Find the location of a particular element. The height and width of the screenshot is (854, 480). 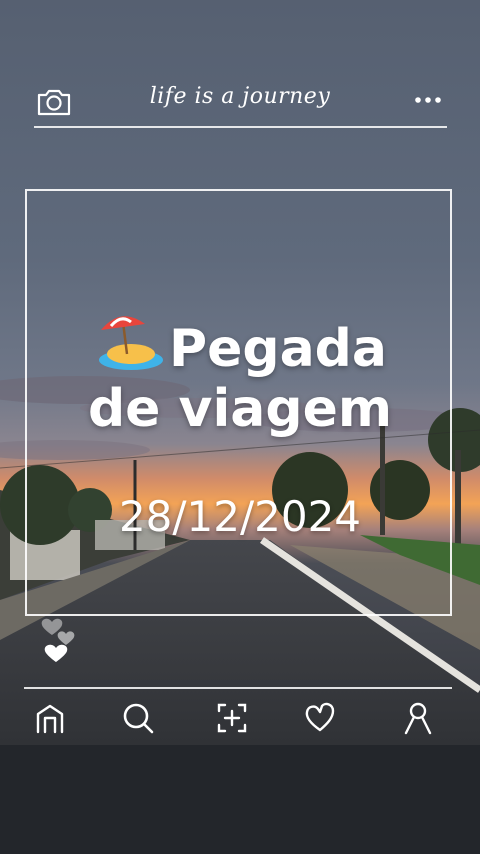

title-line-2: de viagem is located at coordinates (240, 409).